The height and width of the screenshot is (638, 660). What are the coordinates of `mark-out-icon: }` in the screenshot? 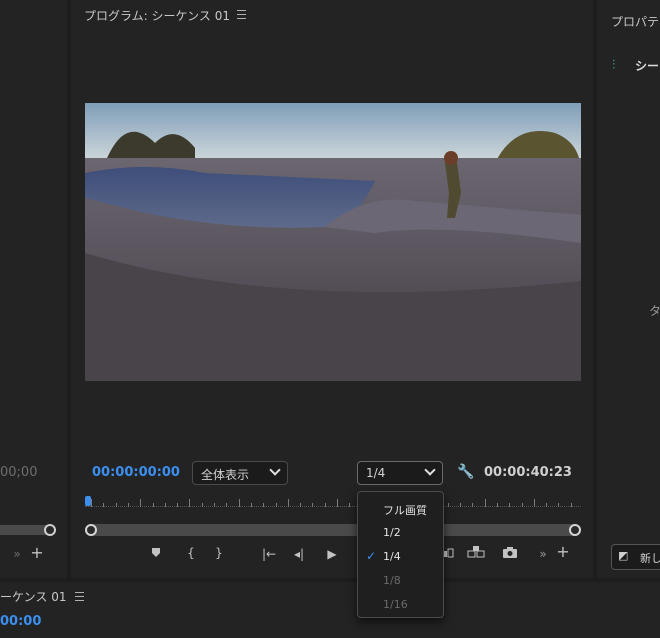 It's located at (219, 553).